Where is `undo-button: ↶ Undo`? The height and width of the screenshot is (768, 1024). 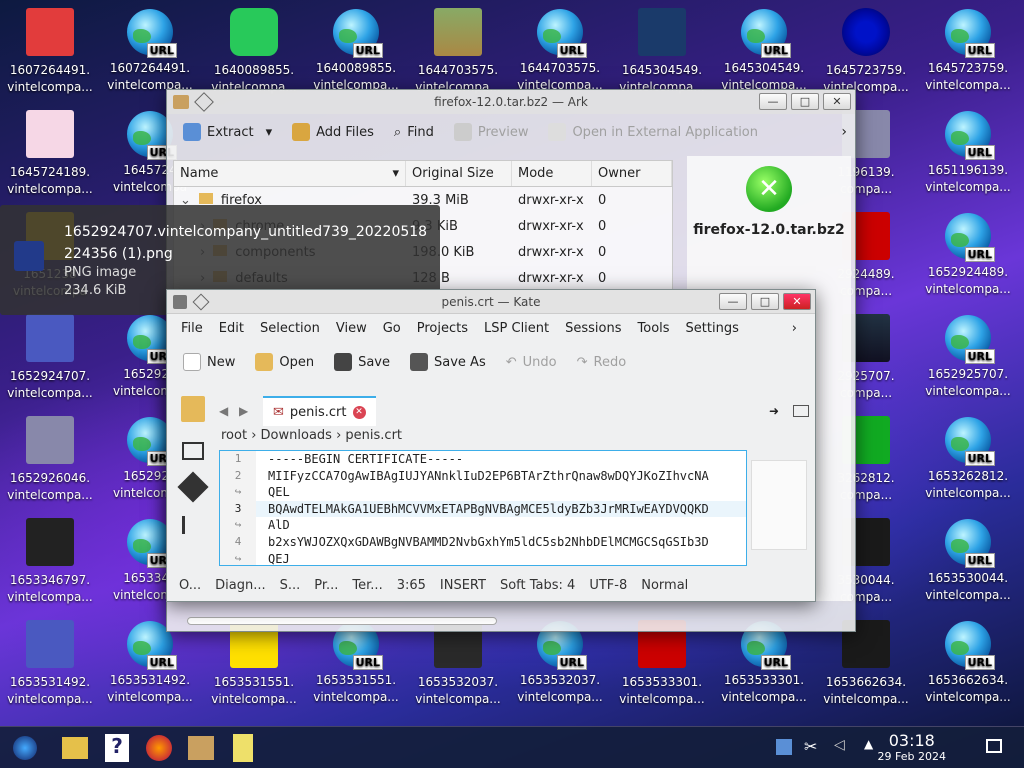
undo-button: ↶ Undo is located at coordinates (531, 362).